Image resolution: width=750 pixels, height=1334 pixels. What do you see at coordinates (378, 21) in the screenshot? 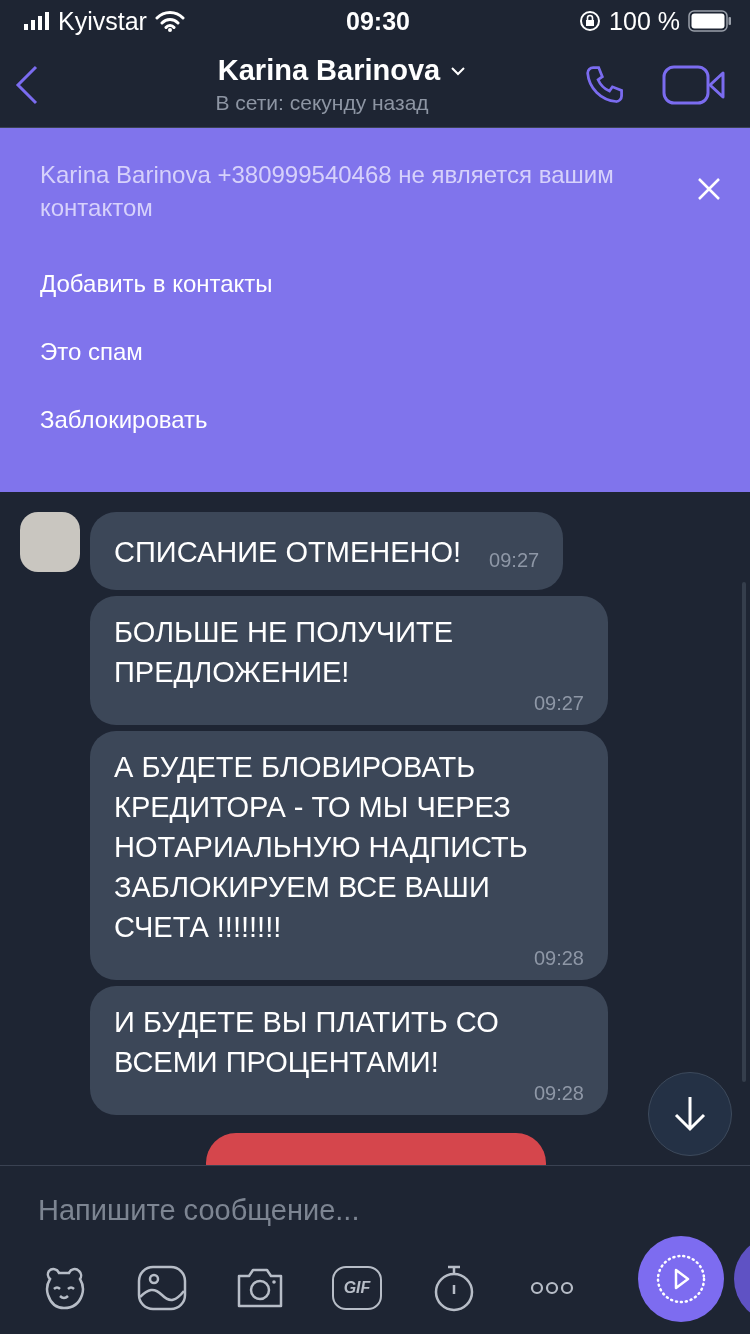
I see `status-time: 09:30` at bounding box center [378, 21].